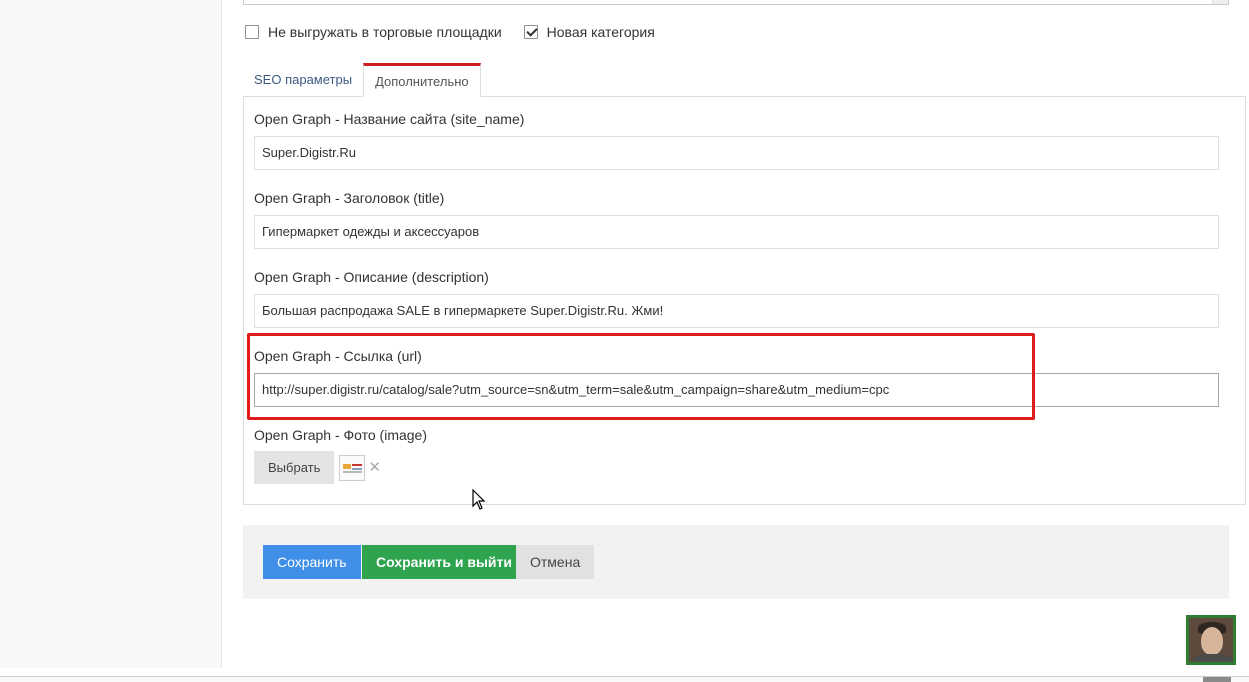 The height and width of the screenshot is (682, 1249). What do you see at coordinates (294, 467) in the screenshot?
I see `choose-image-button: Выбрать` at bounding box center [294, 467].